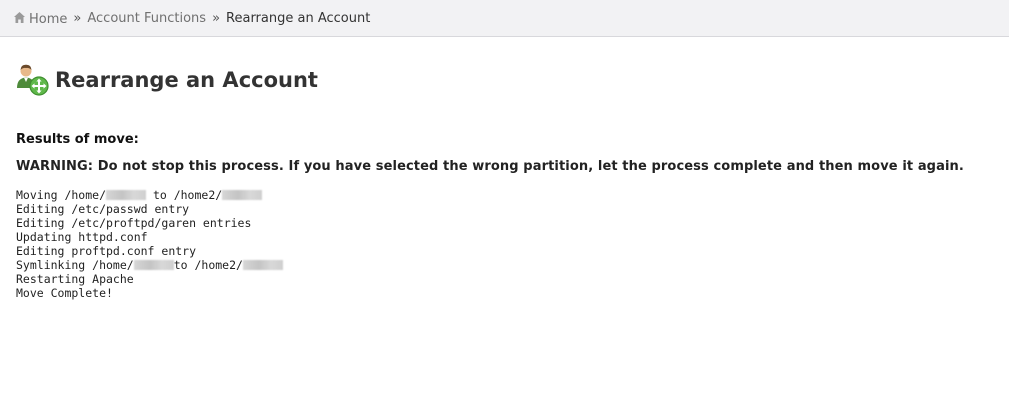  What do you see at coordinates (82, 237) in the screenshot?
I see `log-line-httpd: Updating httpd.conf` at bounding box center [82, 237].